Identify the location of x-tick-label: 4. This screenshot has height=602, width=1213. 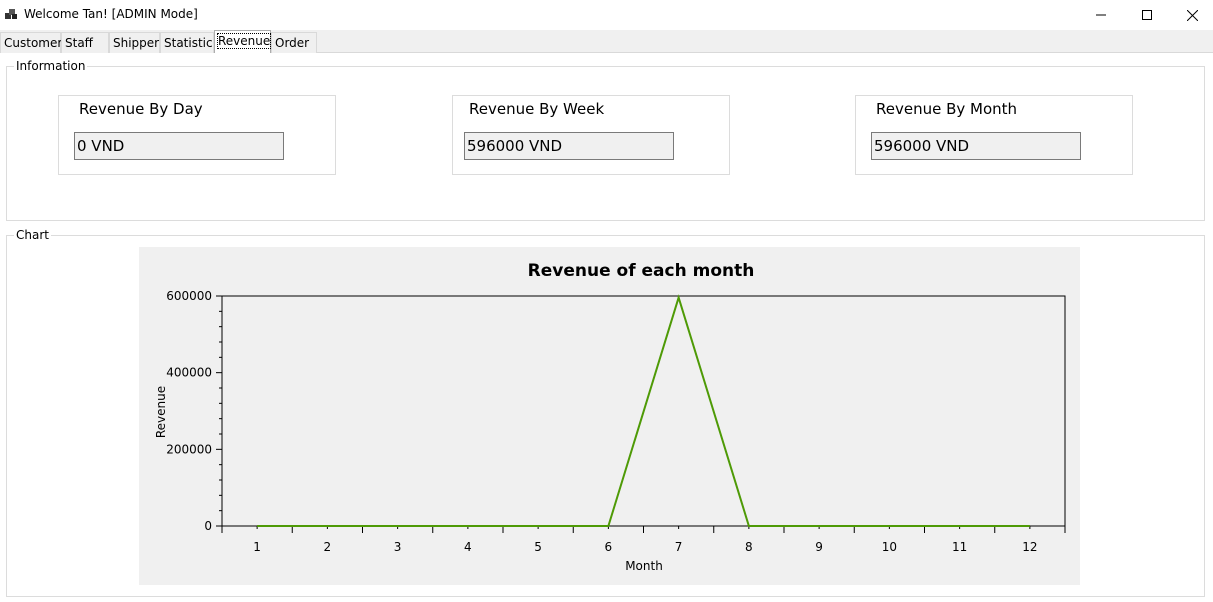
(468, 547).